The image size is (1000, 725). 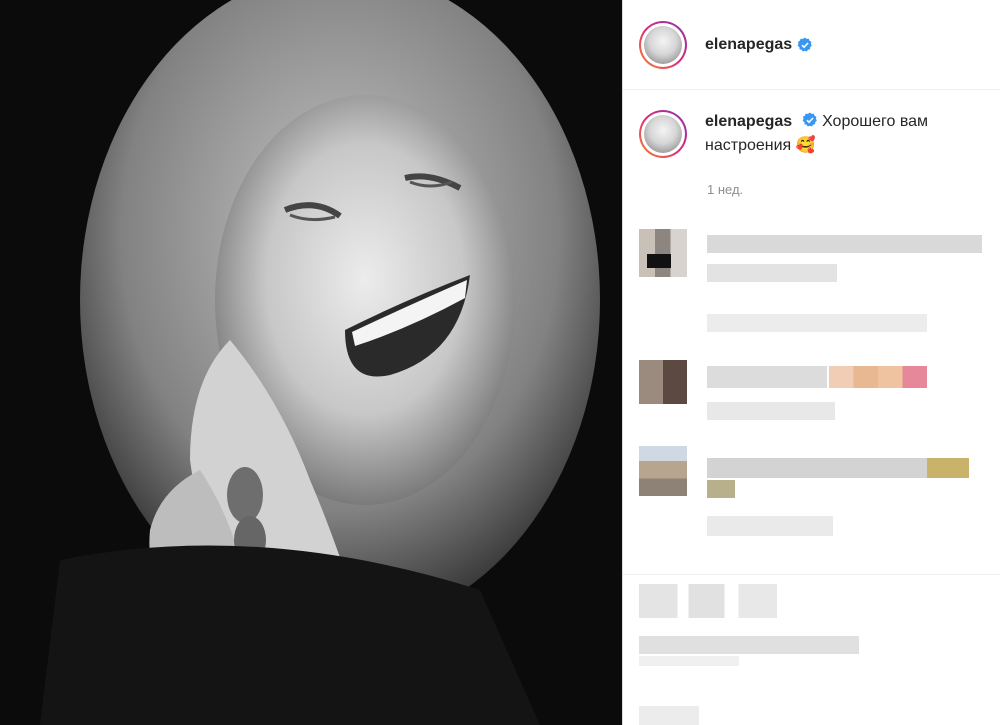 What do you see at coordinates (840, 134) in the screenshot?
I see `caption-body: elenapegas Хорошего вам настроения 🥰` at bounding box center [840, 134].